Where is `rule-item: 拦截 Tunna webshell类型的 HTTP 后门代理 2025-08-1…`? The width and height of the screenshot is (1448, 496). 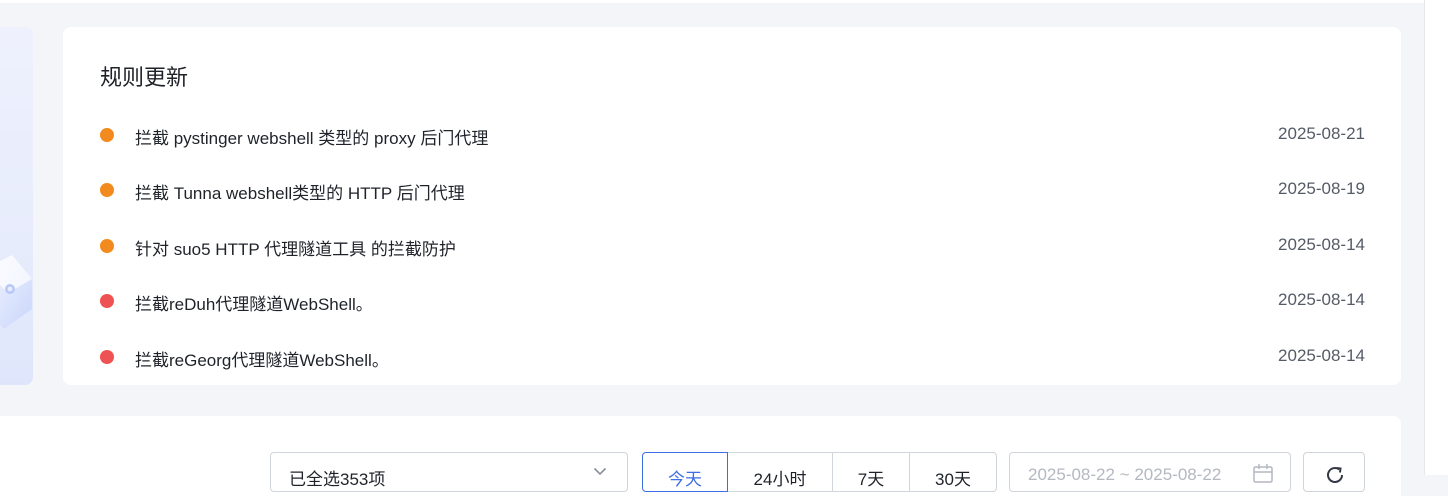
rule-item: 拦截 Tunna webshell类型的 HTTP 后门代理 2025-08-1… is located at coordinates (732, 190).